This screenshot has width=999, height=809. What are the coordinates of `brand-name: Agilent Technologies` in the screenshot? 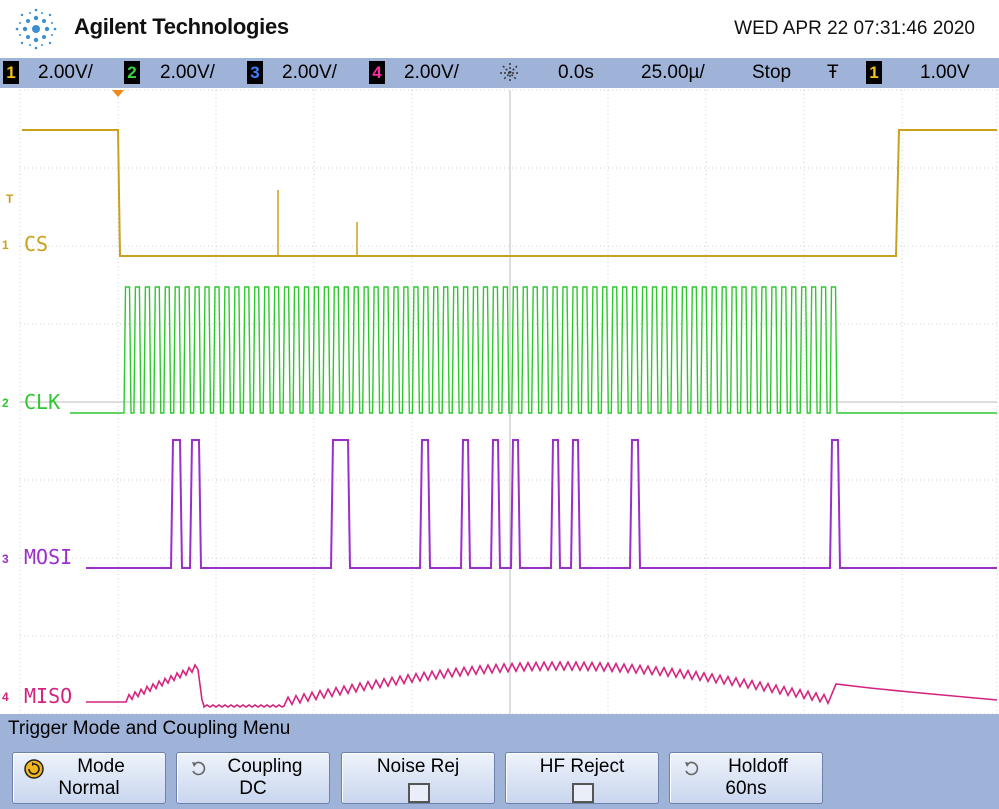 It's located at (181, 26).